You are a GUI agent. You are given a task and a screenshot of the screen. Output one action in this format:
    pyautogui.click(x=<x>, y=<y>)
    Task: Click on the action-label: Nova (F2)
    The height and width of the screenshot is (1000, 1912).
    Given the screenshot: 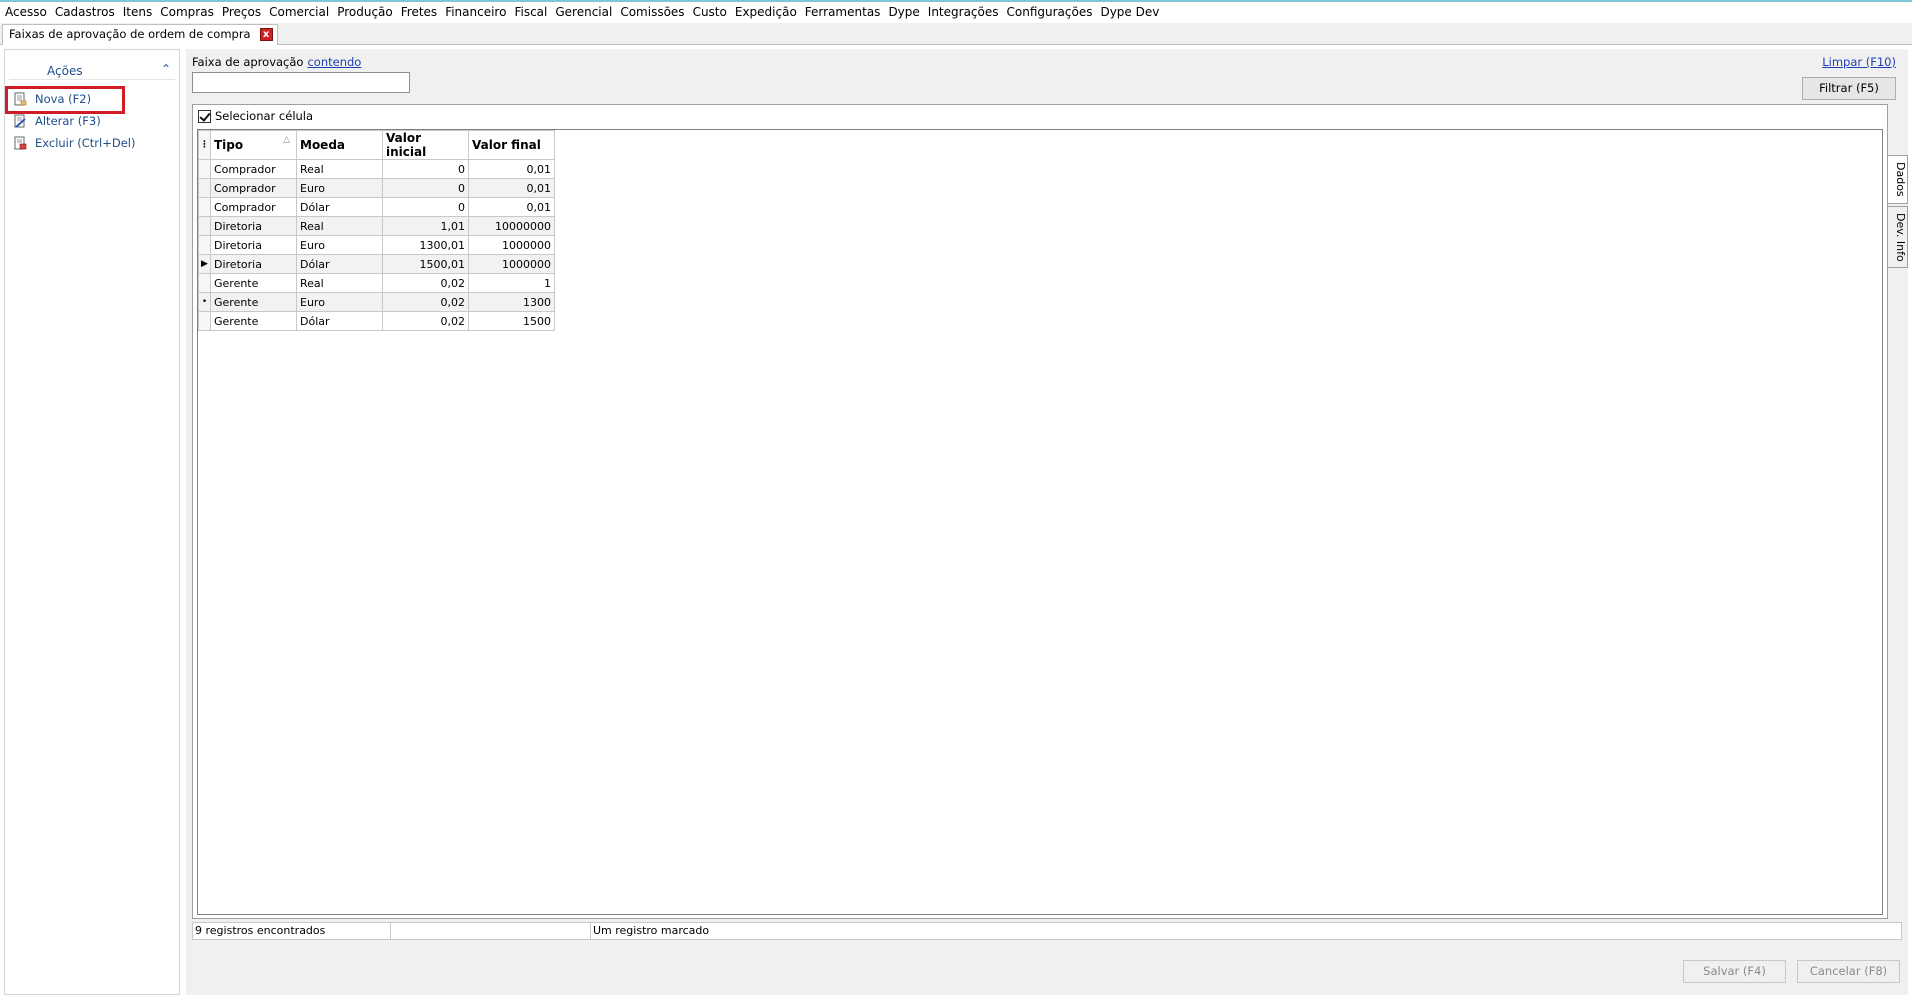 What is the action you would take?
    pyautogui.click(x=63, y=99)
    